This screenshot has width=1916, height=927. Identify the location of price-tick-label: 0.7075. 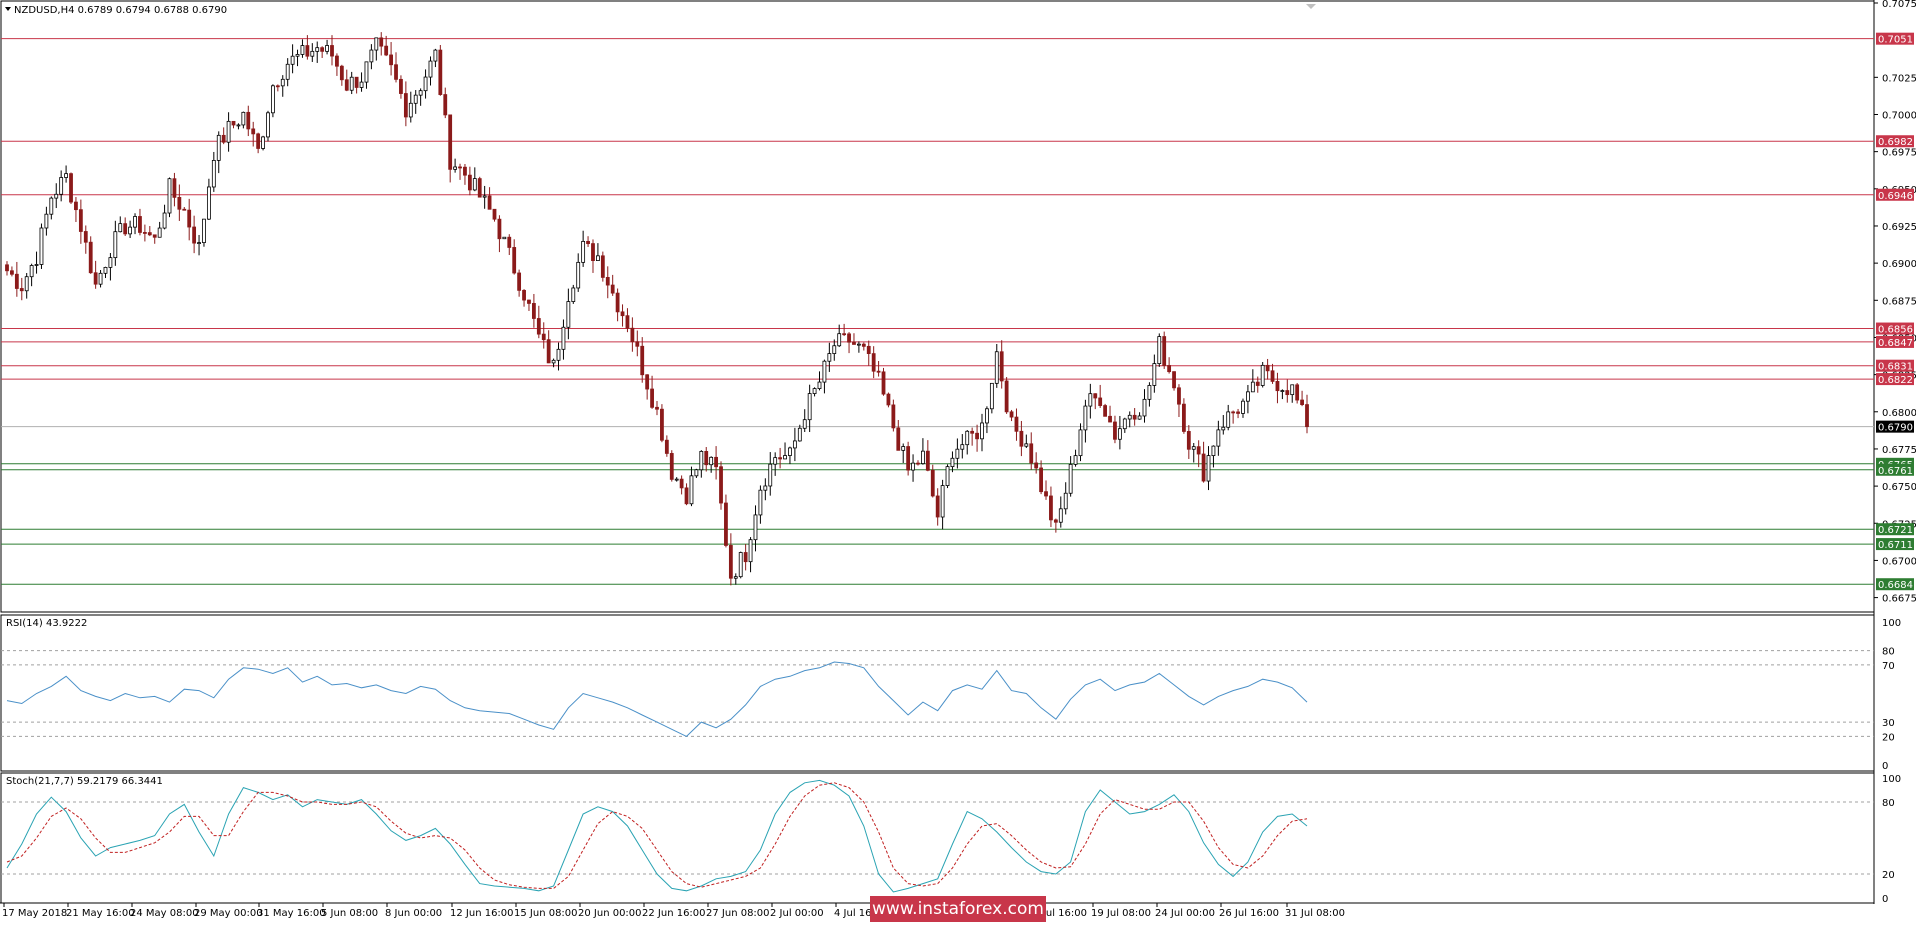
(1899, 5).